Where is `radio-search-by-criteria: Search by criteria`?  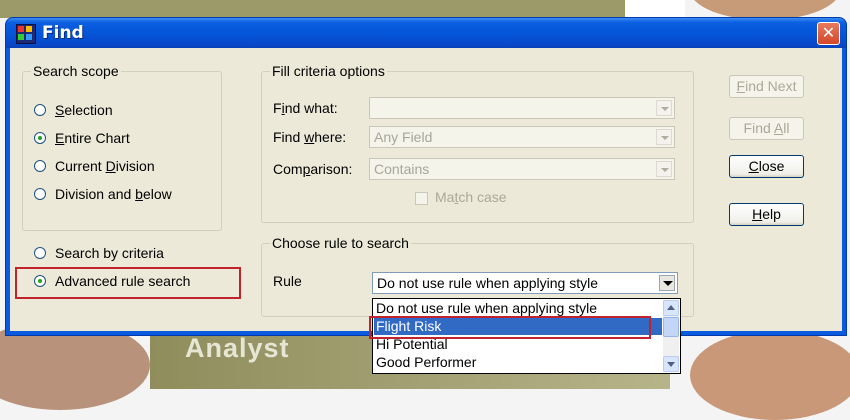 radio-search-by-criteria: Search by criteria is located at coordinates (99, 253).